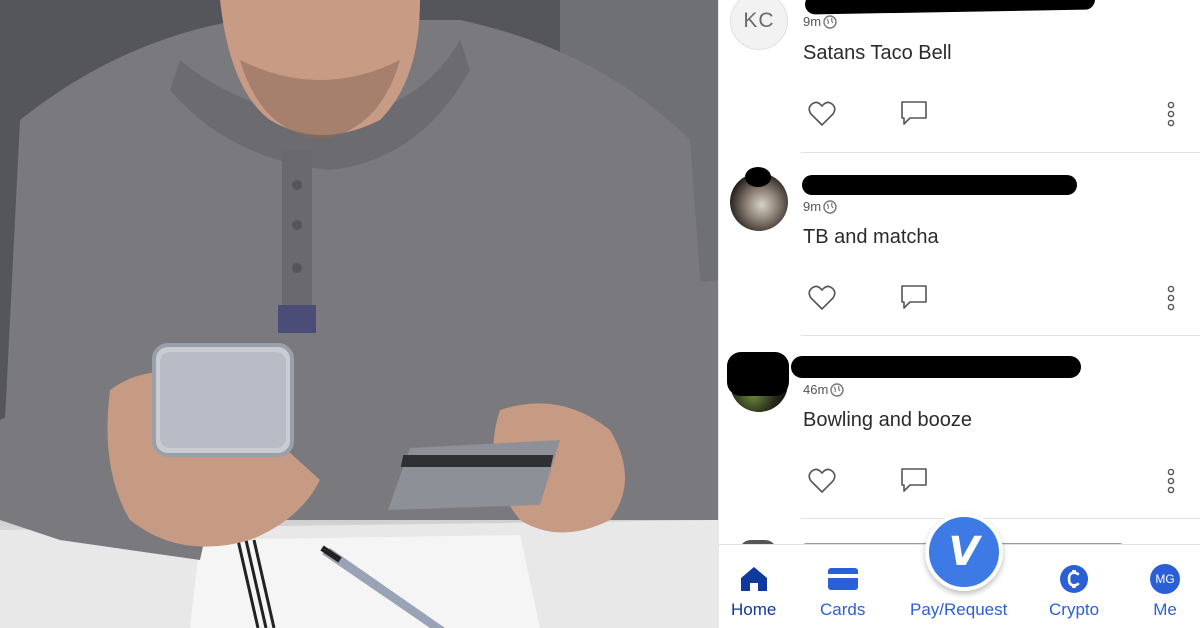 This screenshot has height=628, width=1200. What do you see at coordinates (1074, 609) in the screenshot?
I see `nav-crypto-label: Crypto` at bounding box center [1074, 609].